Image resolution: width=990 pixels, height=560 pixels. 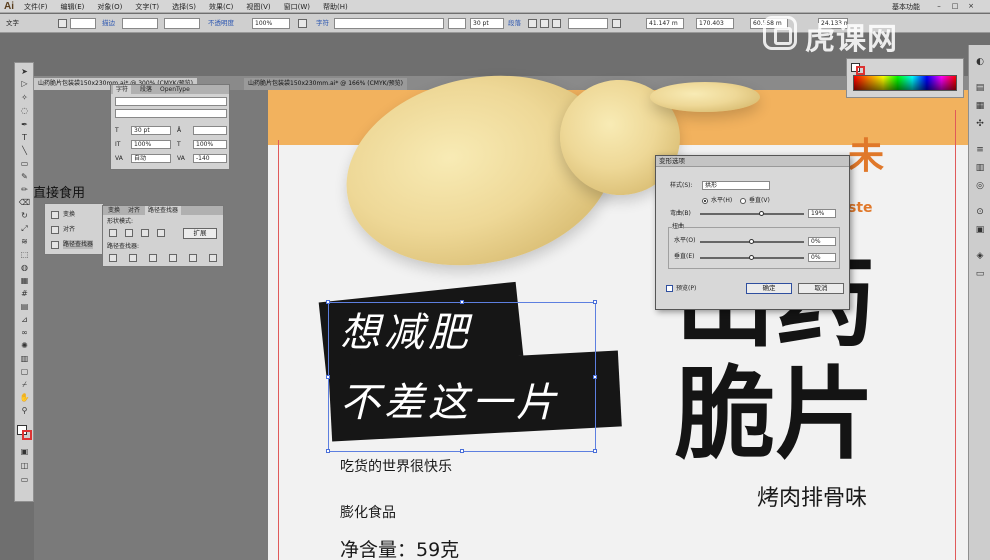 I want to click on rectangle-tool-icon: ▭, so click(x=24, y=164).